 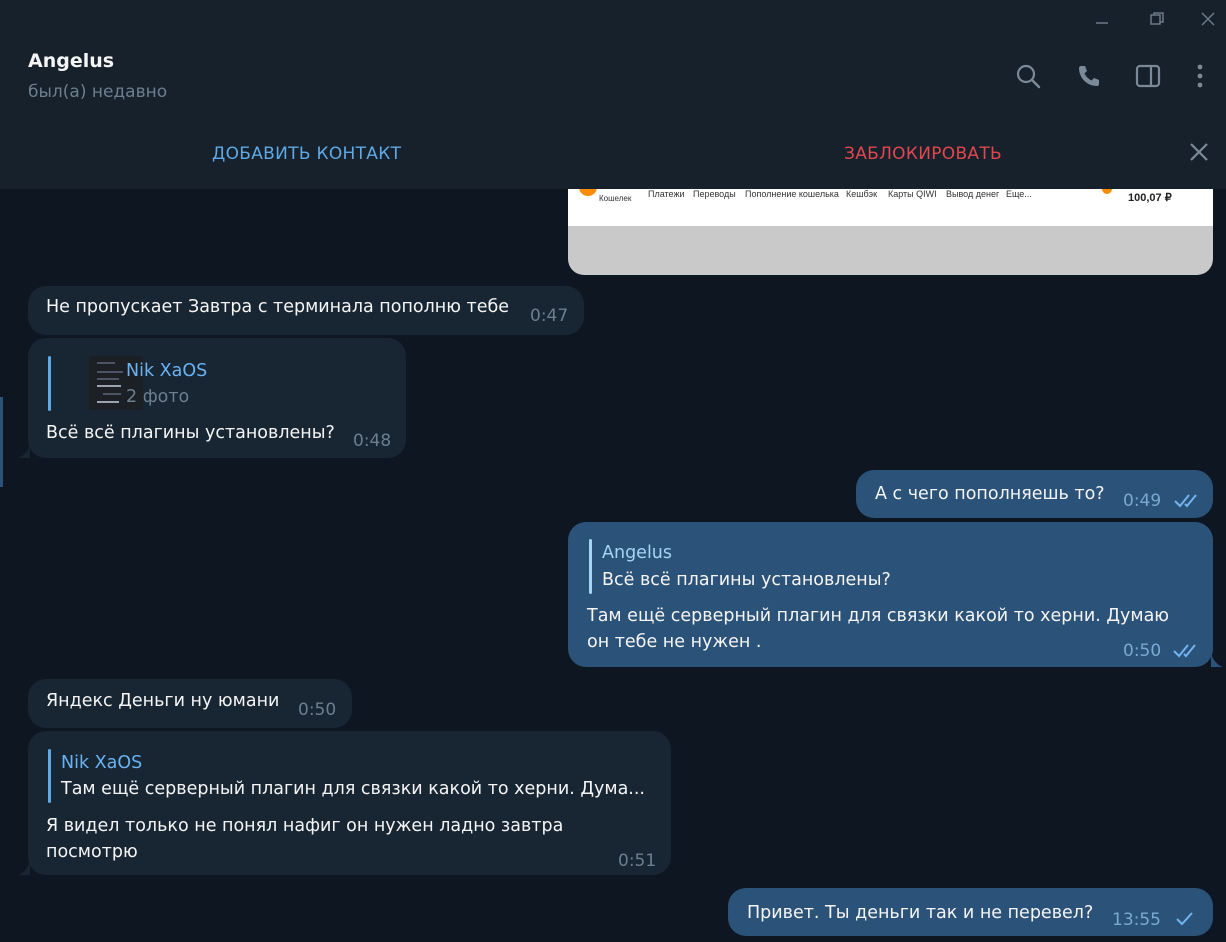 I want to click on photo-nav-item: Вывод денег, so click(x=973, y=194).